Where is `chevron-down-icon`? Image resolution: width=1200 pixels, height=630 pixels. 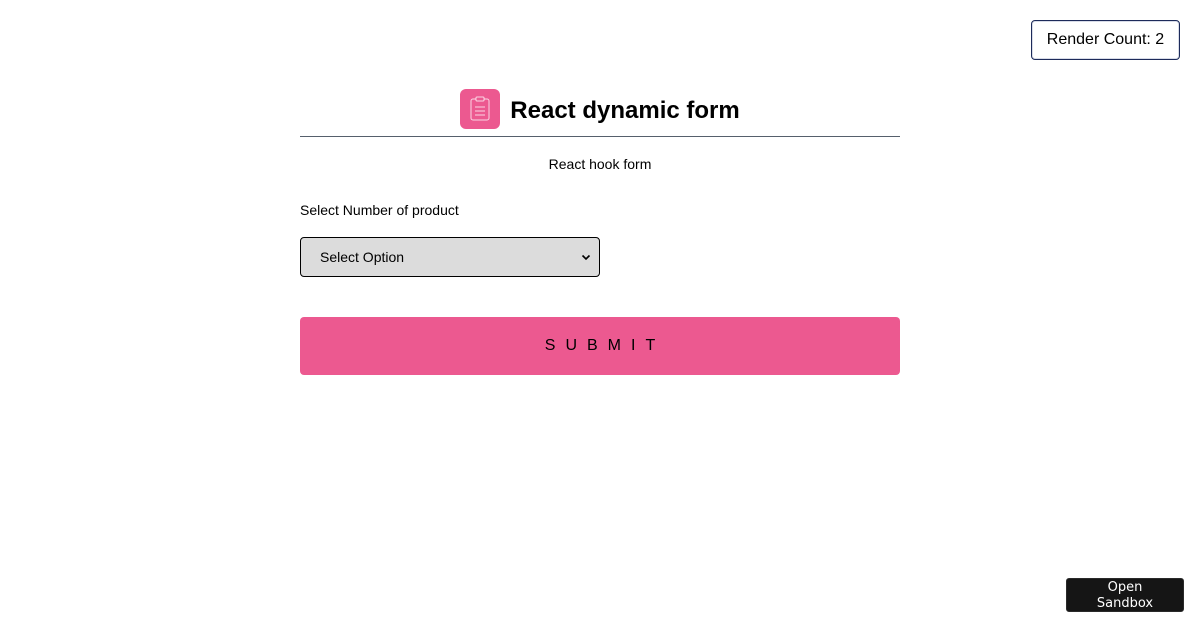 chevron-down-icon is located at coordinates (586, 257).